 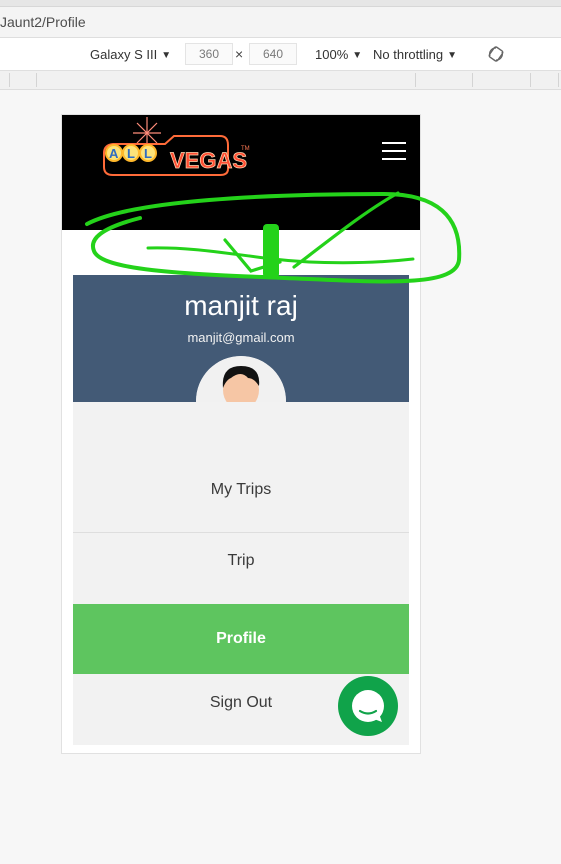 I want to click on menu-my-trips: My Trips, so click(x=241, y=490).